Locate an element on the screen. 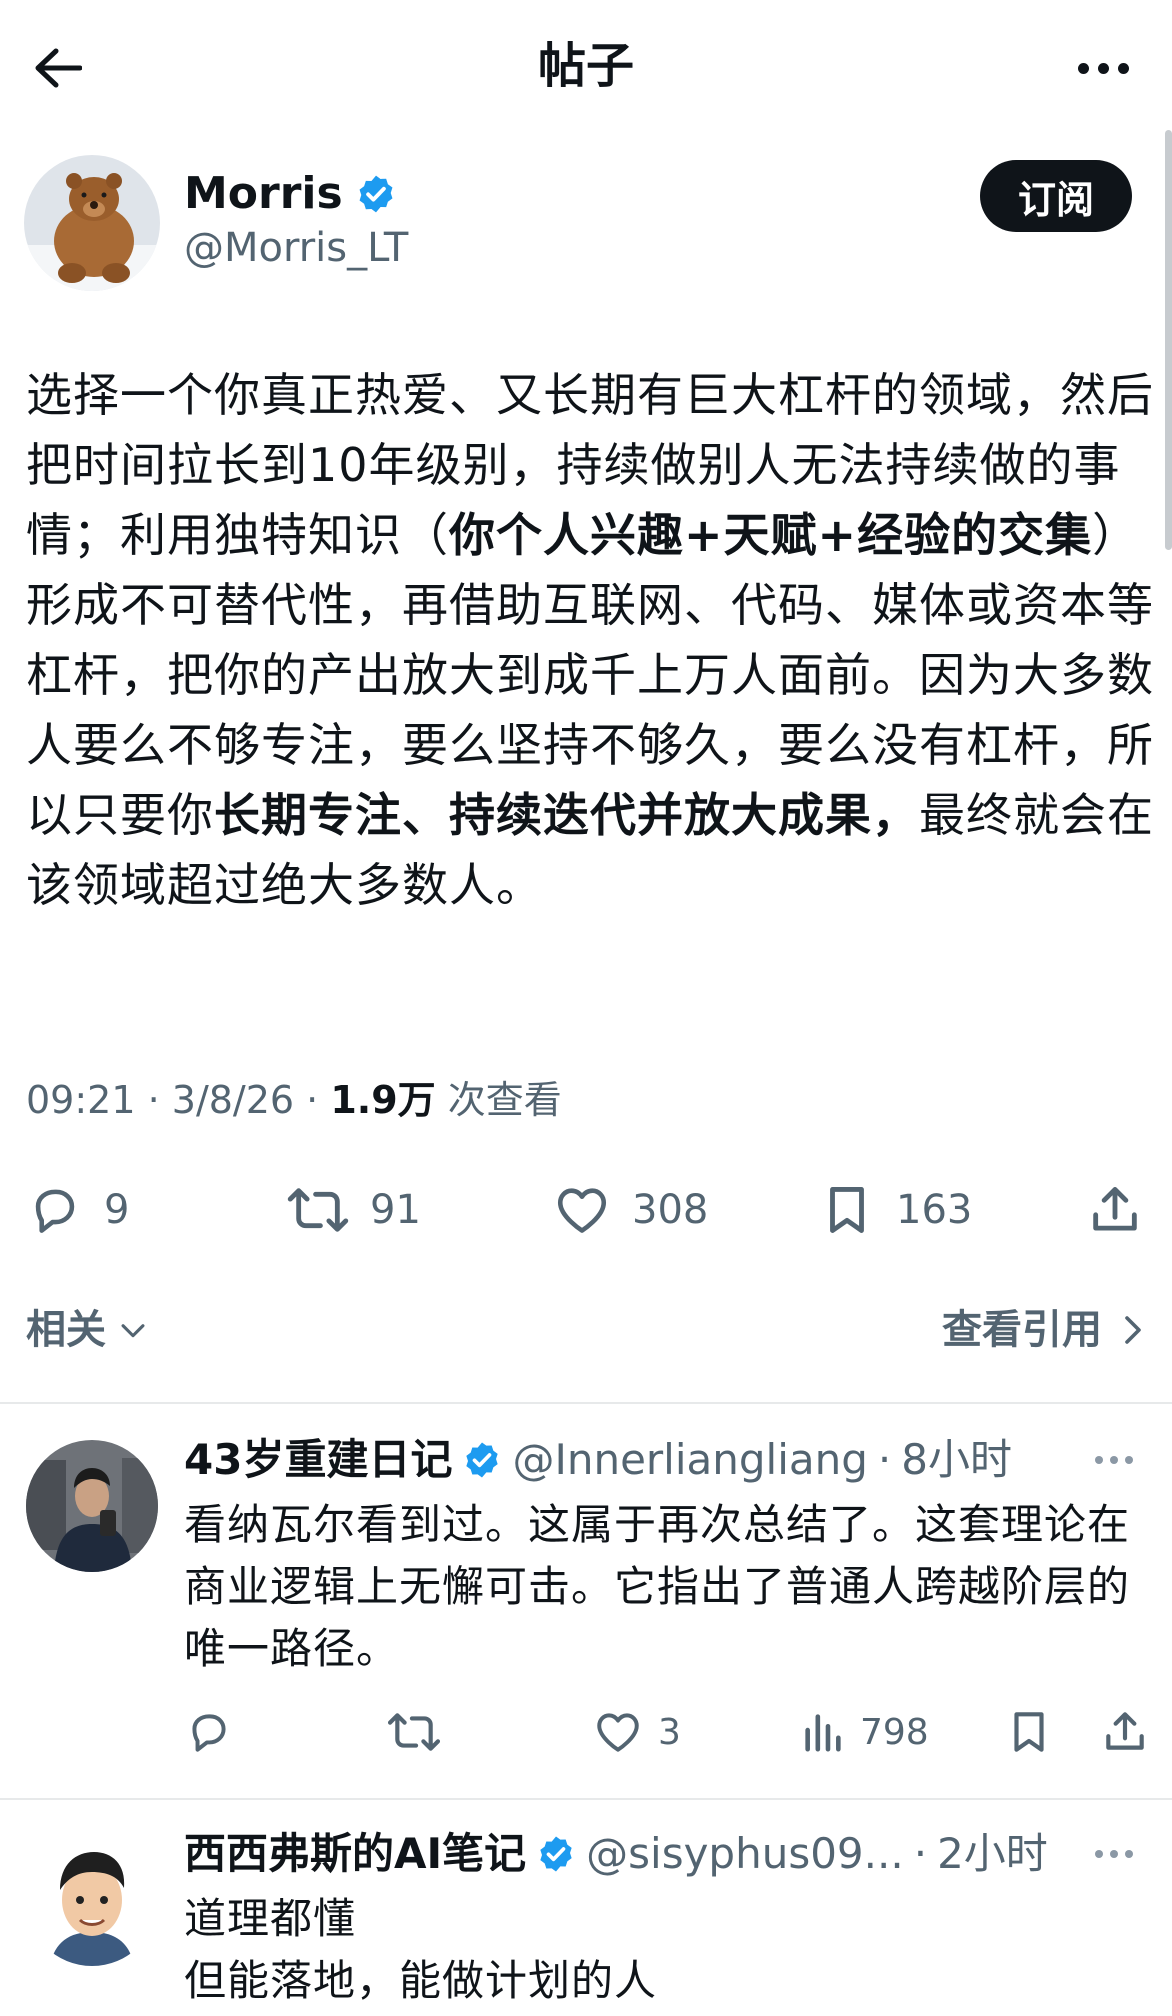 The height and width of the screenshot is (2016, 1172). analytics-icon is located at coordinates (823, 1733).